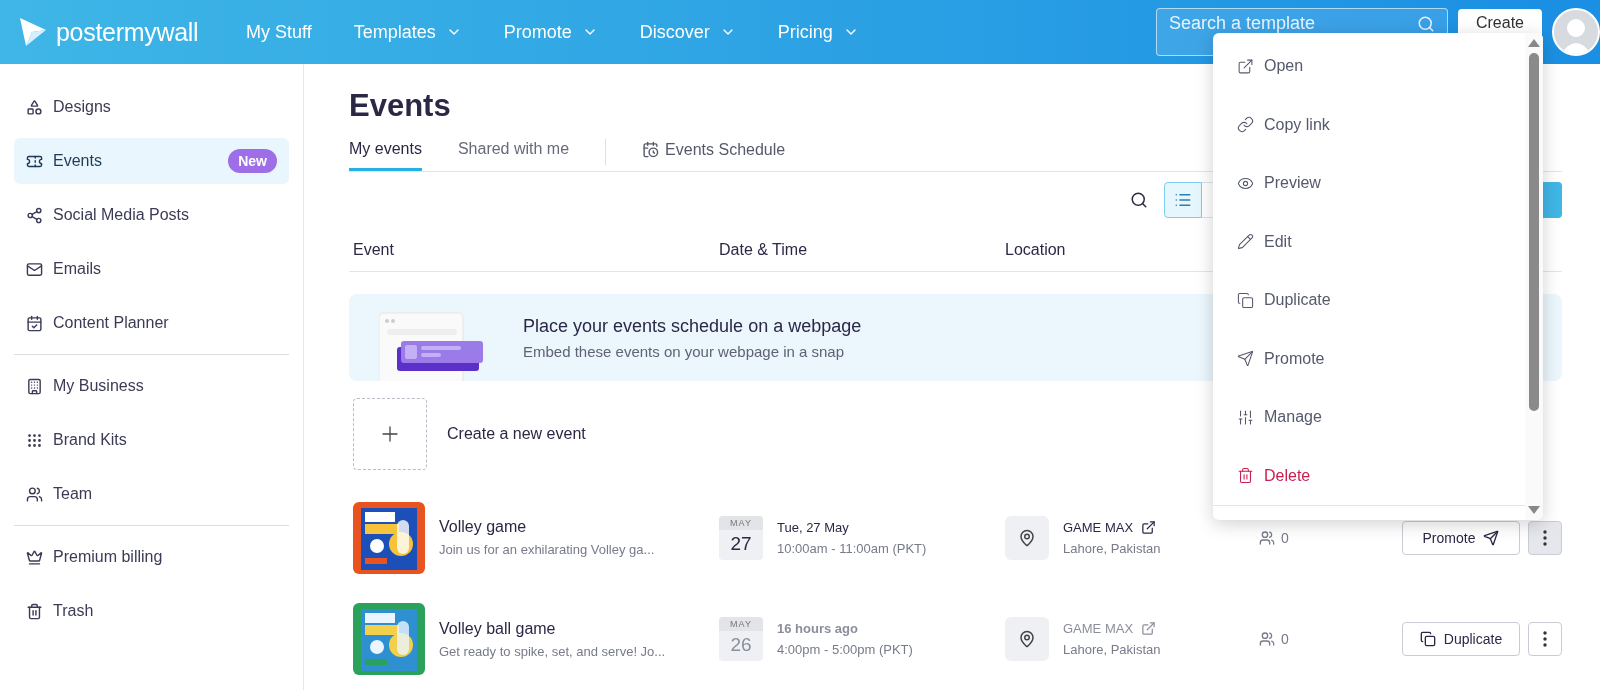  Describe the element at coordinates (151, 215) in the screenshot. I see `sidebar-item: Social Media Posts` at that location.